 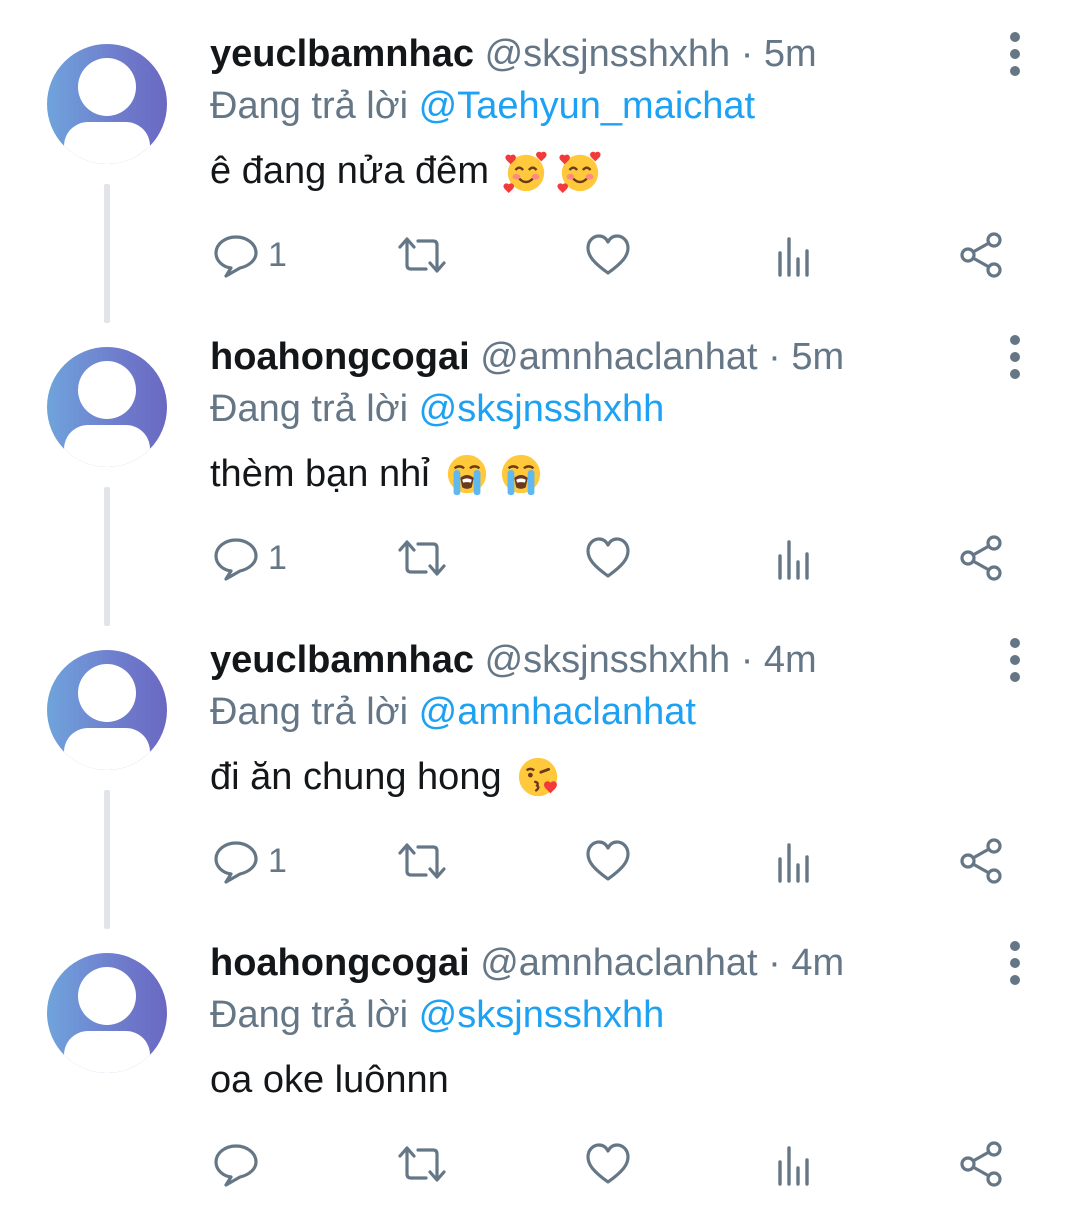 What do you see at coordinates (537, 777) in the screenshot?
I see `face-blowing-a-kiss-emoji-icon` at bounding box center [537, 777].